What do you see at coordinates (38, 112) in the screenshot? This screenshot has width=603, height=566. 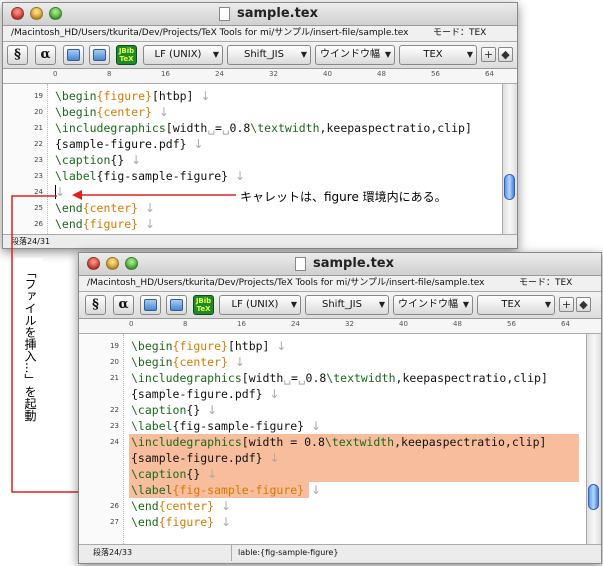 I see `line-number: 20` at bounding box center [38, 112].